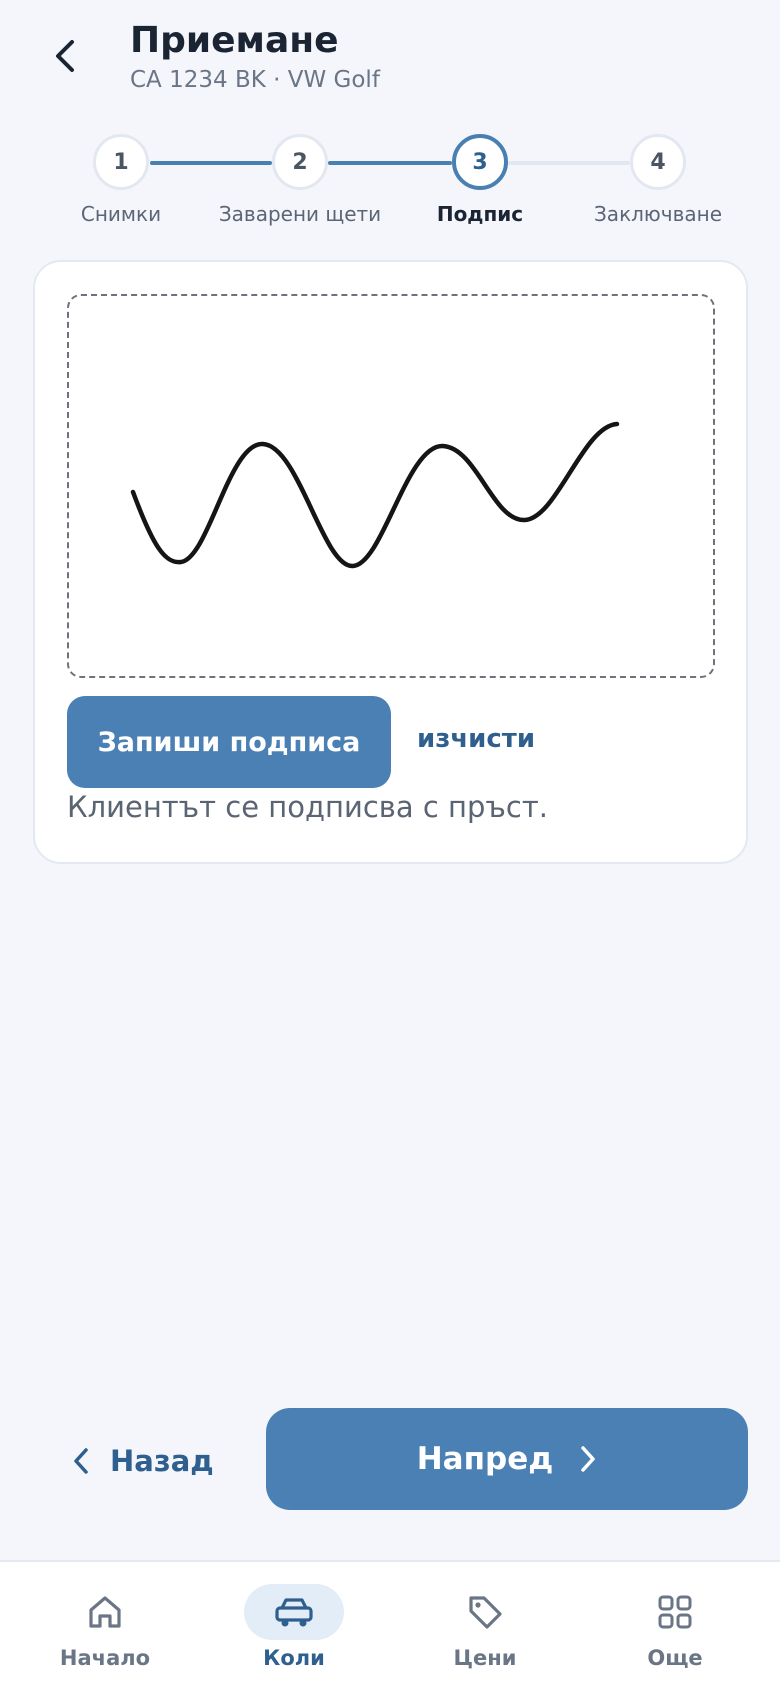 The width and height of the screenshot is (780, 1688). I want to click on signature-stroke, so click(375, 495).